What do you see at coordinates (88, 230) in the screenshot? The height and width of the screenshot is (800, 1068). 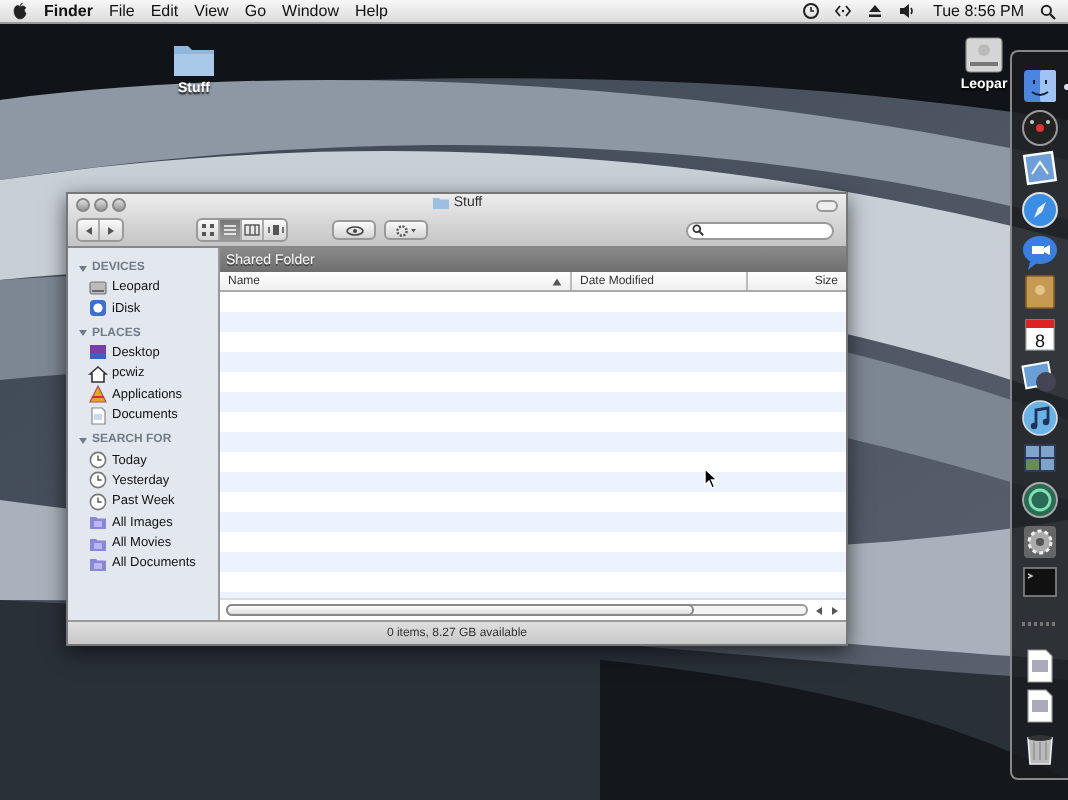 I see `left-arrow-icon` at bounding box center [88, 230].